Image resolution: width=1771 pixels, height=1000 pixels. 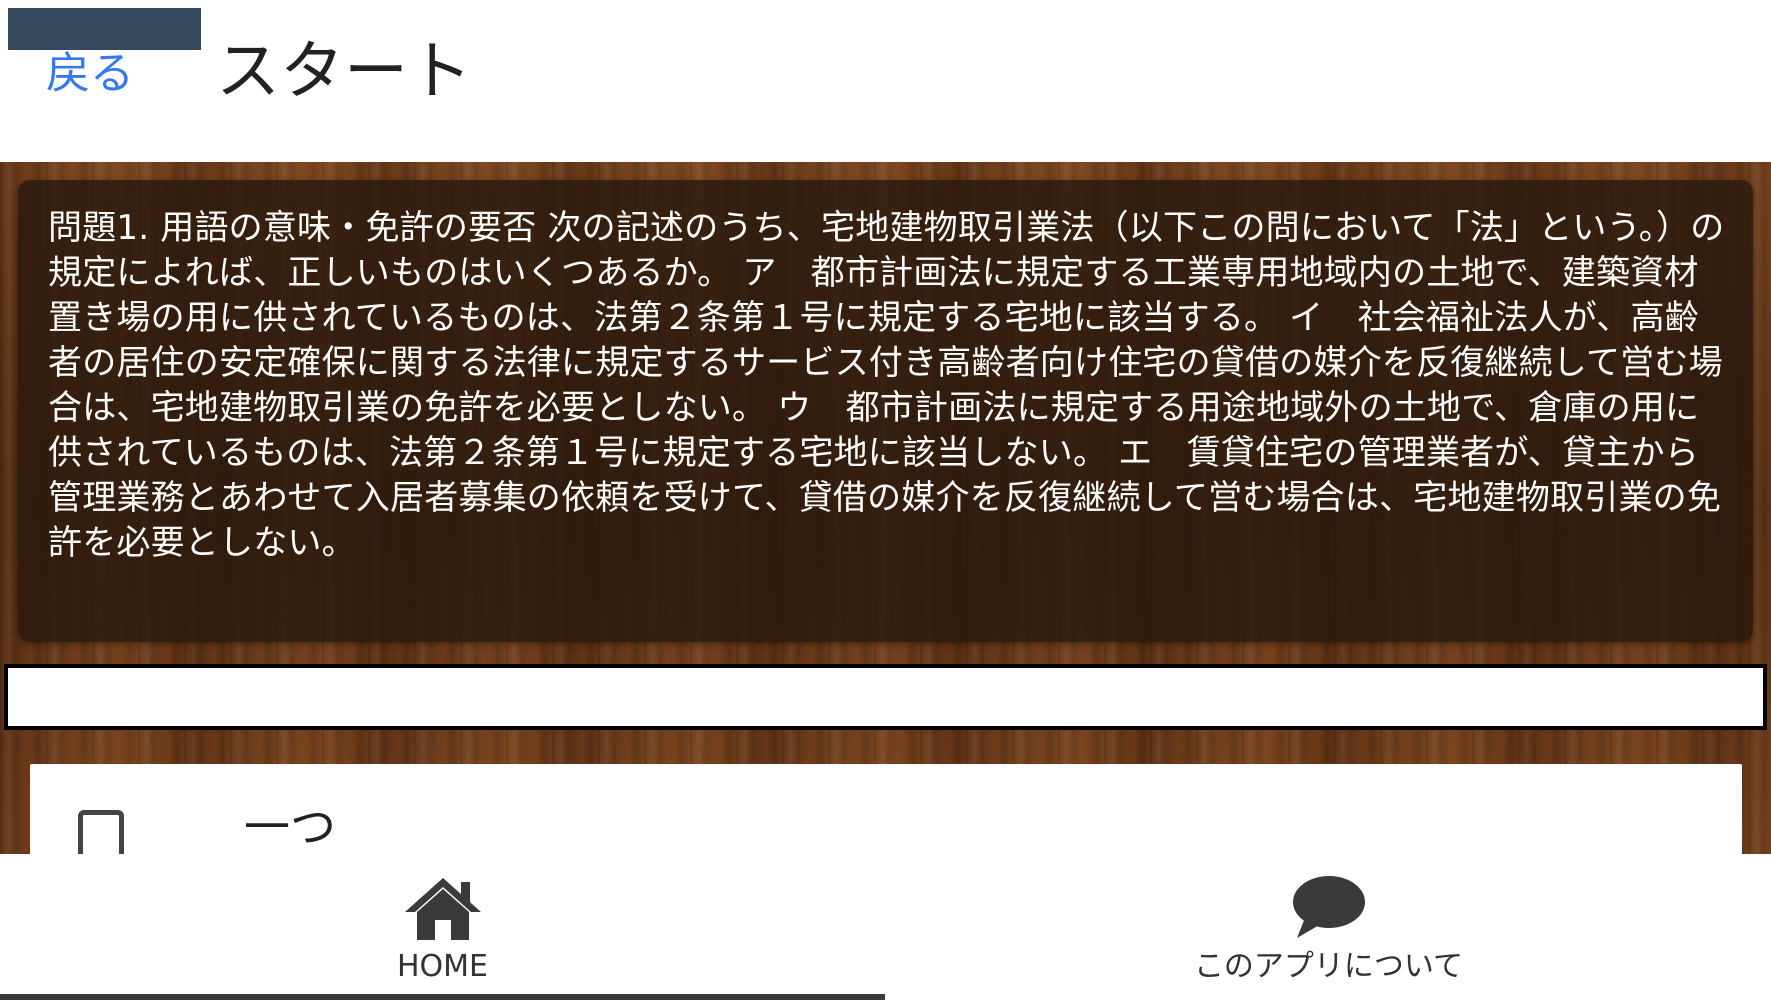 What do you see at coordinates (90, 74) in the screenshot?
I see `back-button: 戻る` at bounding box center [90, 74].